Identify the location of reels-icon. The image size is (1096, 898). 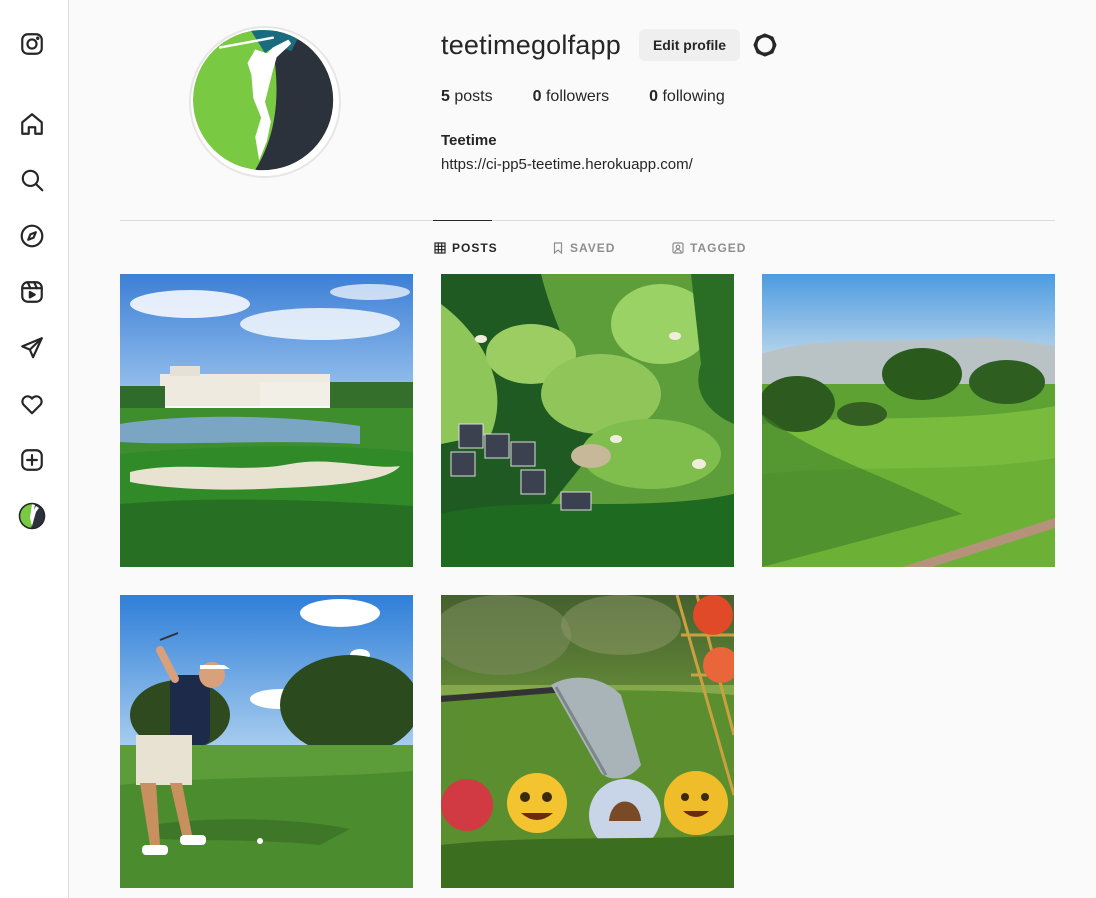
(32, 292).